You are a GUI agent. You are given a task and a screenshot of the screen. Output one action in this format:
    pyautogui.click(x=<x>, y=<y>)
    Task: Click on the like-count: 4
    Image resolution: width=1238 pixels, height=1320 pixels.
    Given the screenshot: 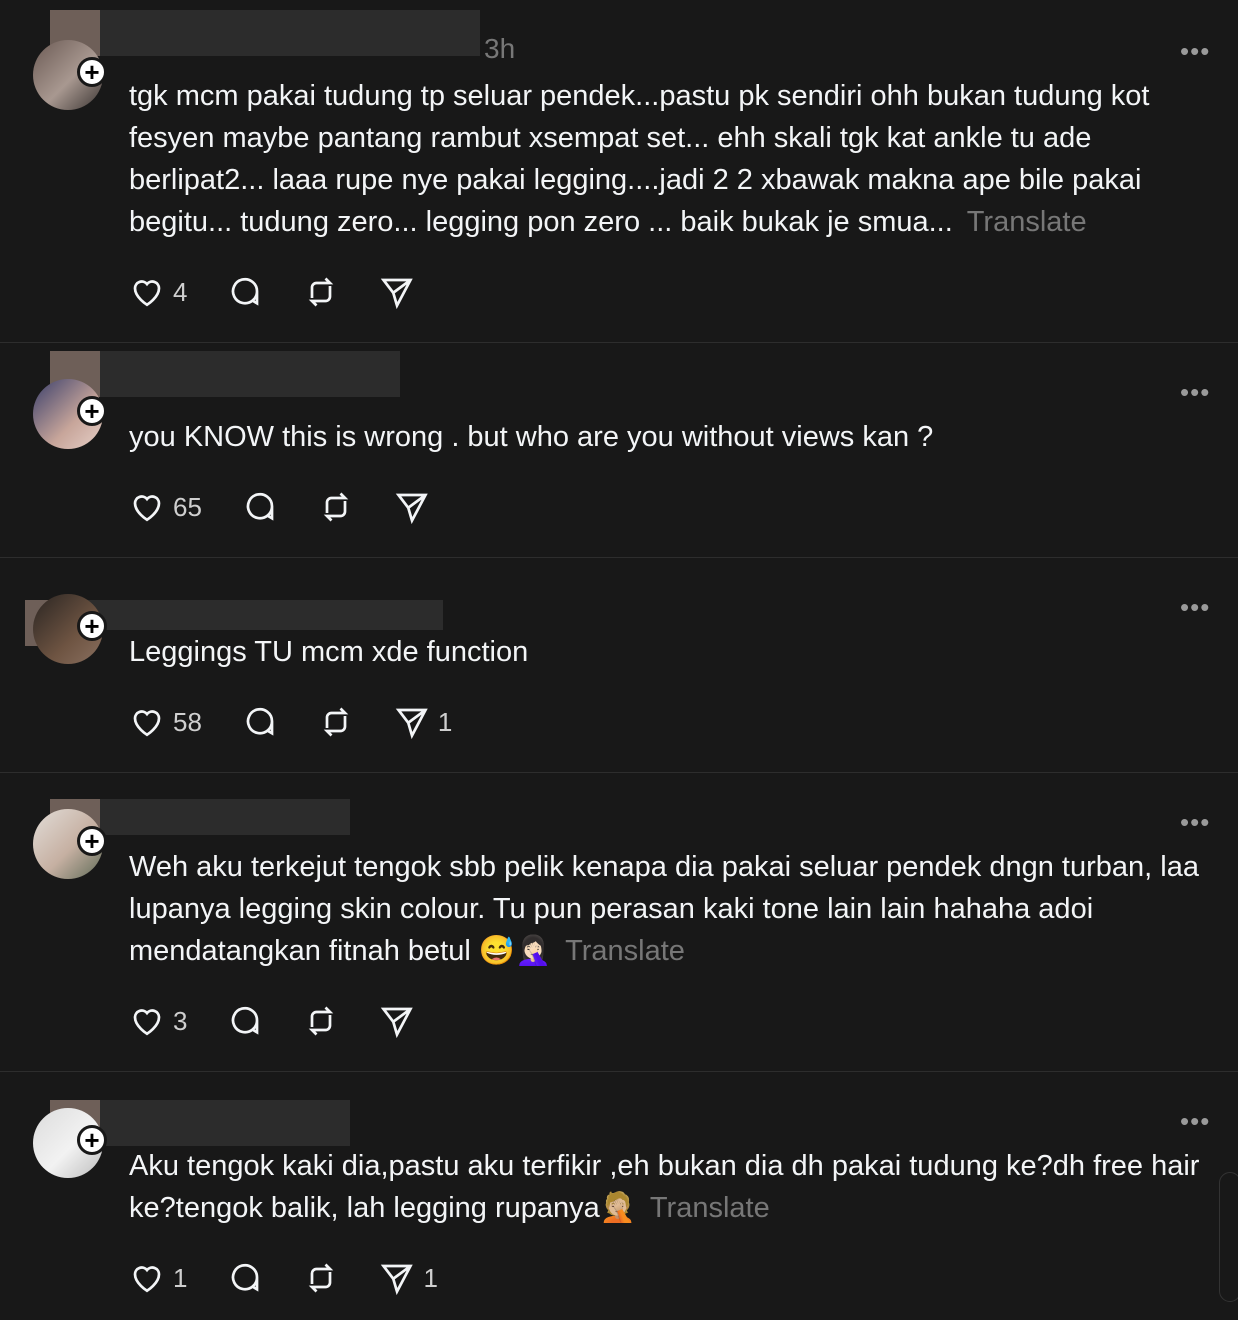 What is the action you would take?
    pyautogui.click(x=180, y=291)
    